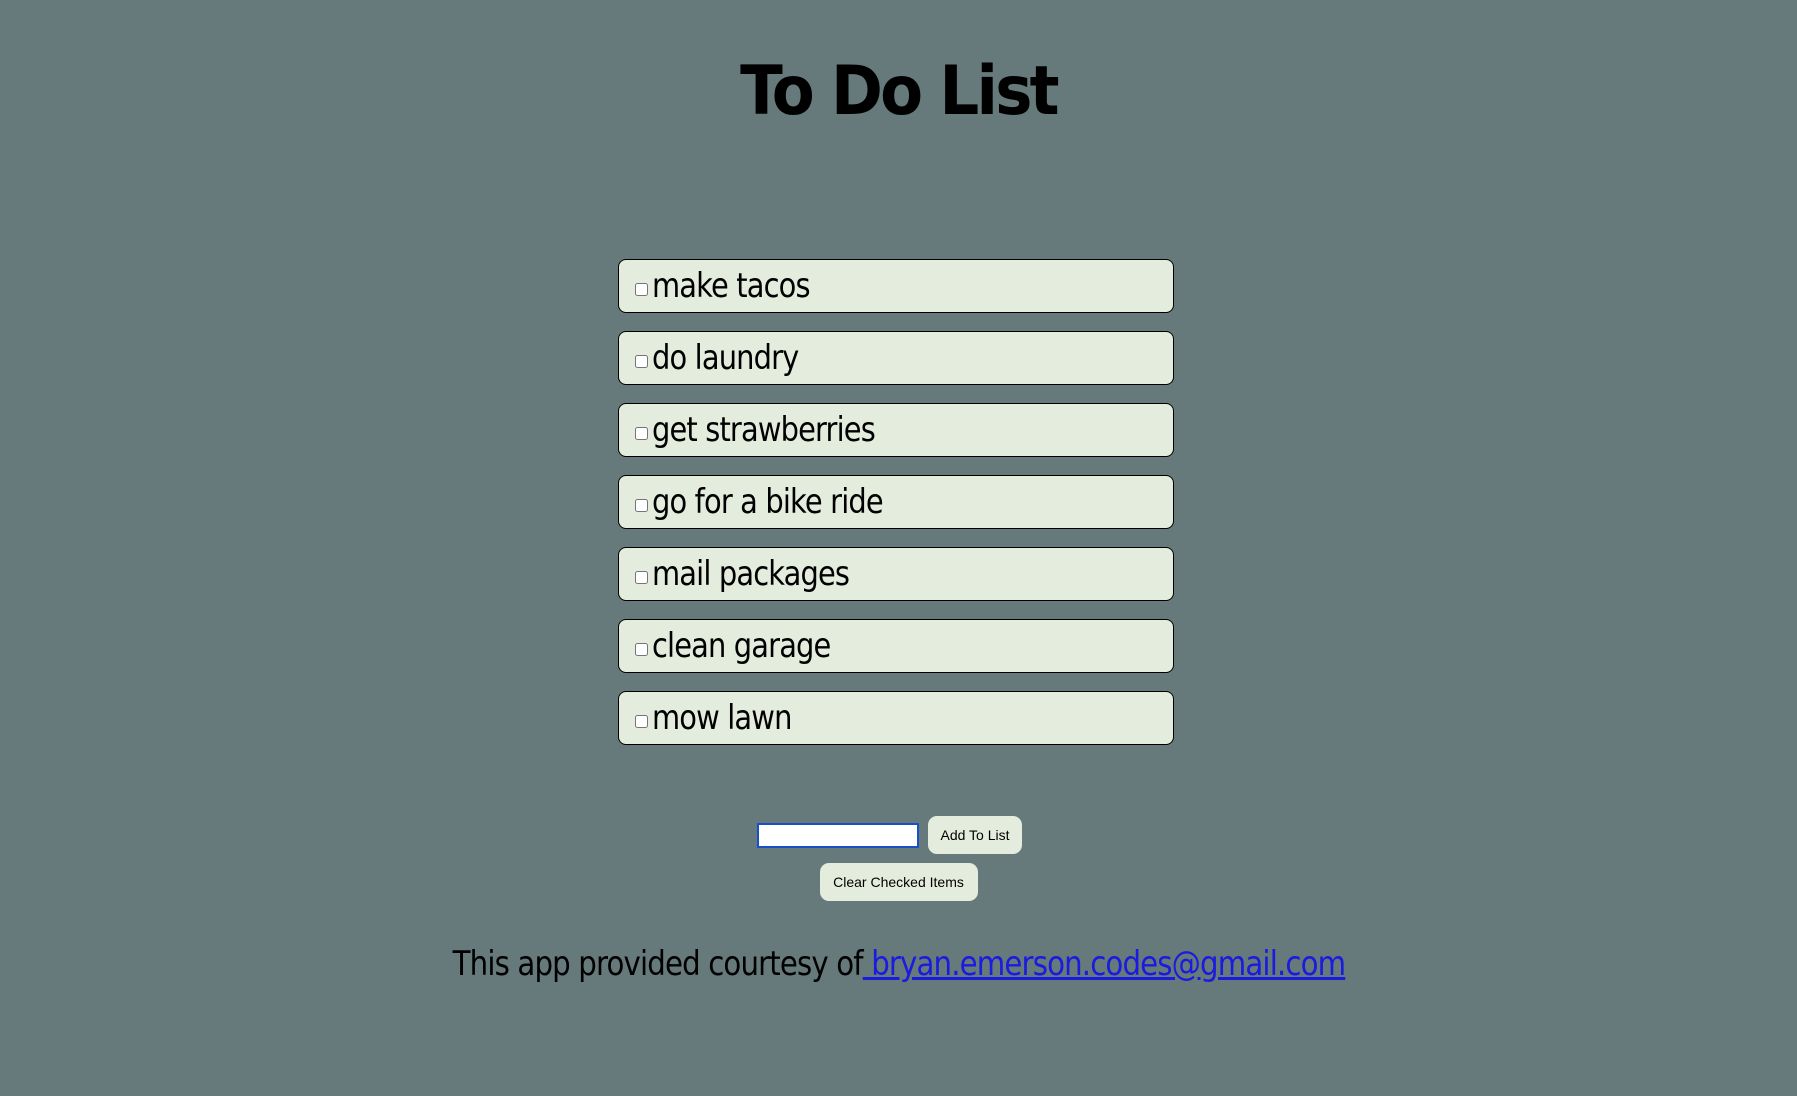 This screenshot has width=1797, height=1096. I want to click on todo-item-label: go for a bike ride, so click(768, 502).